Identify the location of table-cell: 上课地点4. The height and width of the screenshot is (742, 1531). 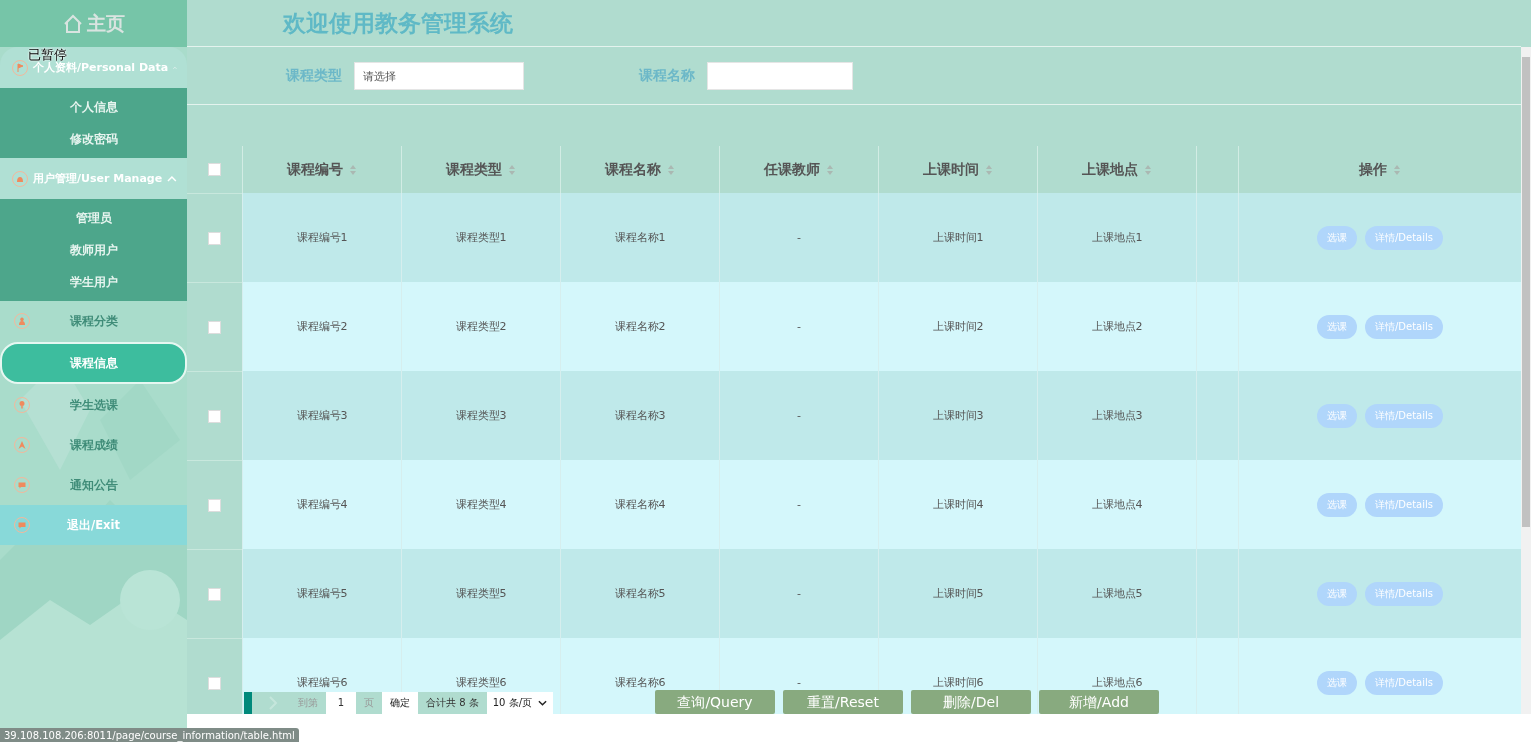
(1117, 504).